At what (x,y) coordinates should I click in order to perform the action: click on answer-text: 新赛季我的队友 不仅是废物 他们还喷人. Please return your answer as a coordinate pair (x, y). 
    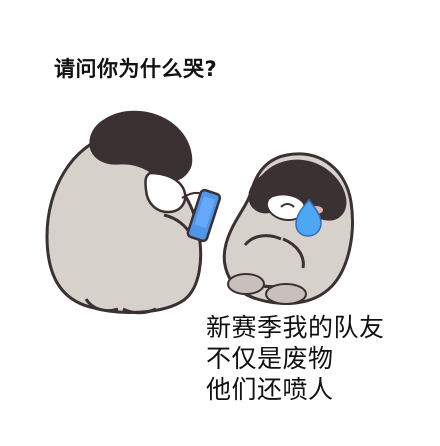
    Looking at the image, I should click on (295, 358).